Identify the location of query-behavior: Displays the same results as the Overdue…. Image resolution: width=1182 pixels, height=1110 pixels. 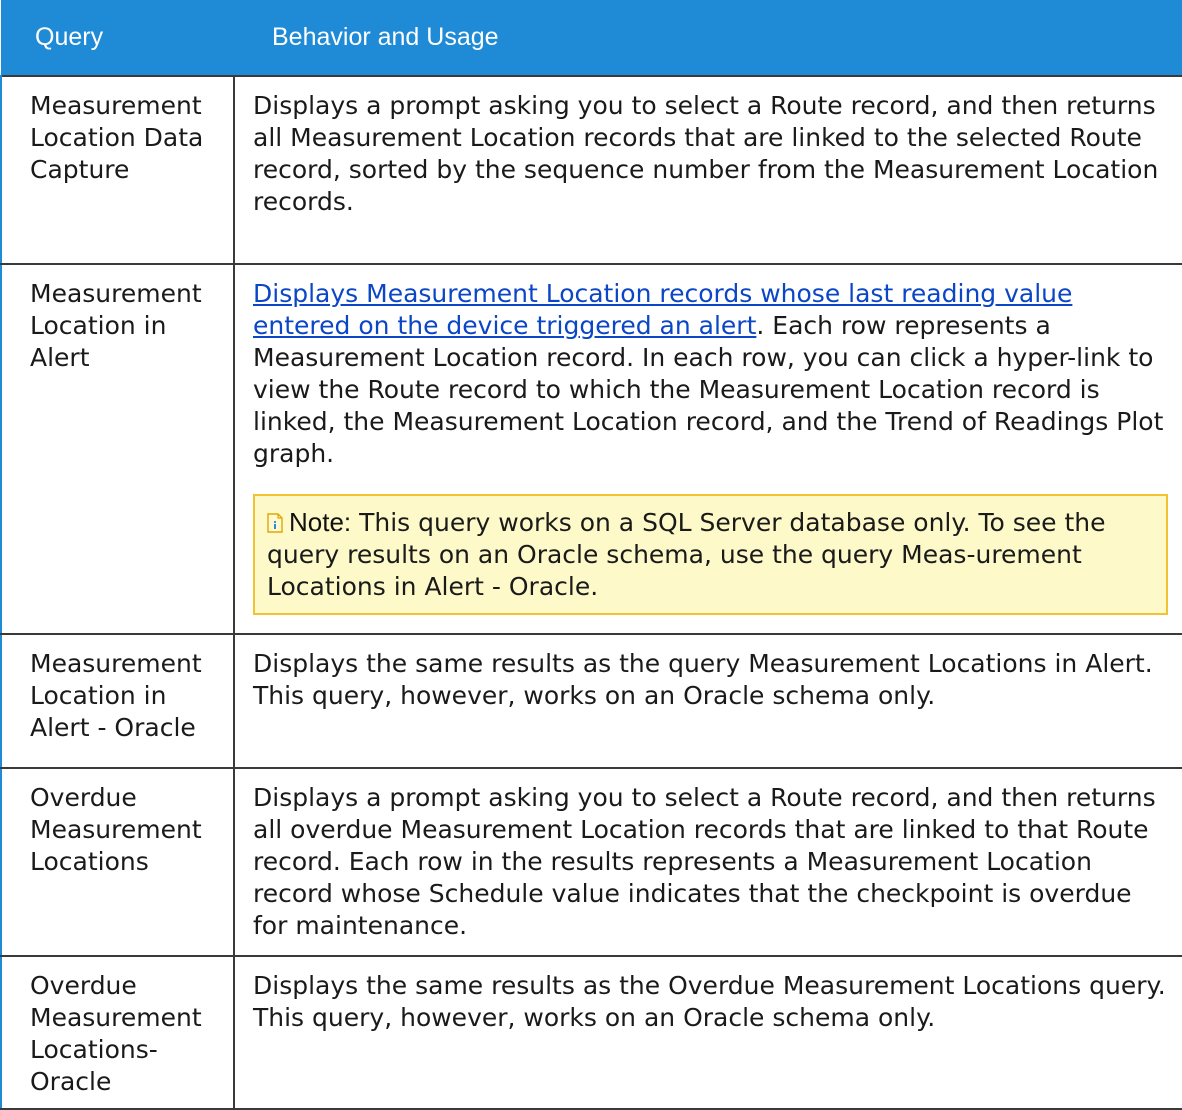
(707, 1032).